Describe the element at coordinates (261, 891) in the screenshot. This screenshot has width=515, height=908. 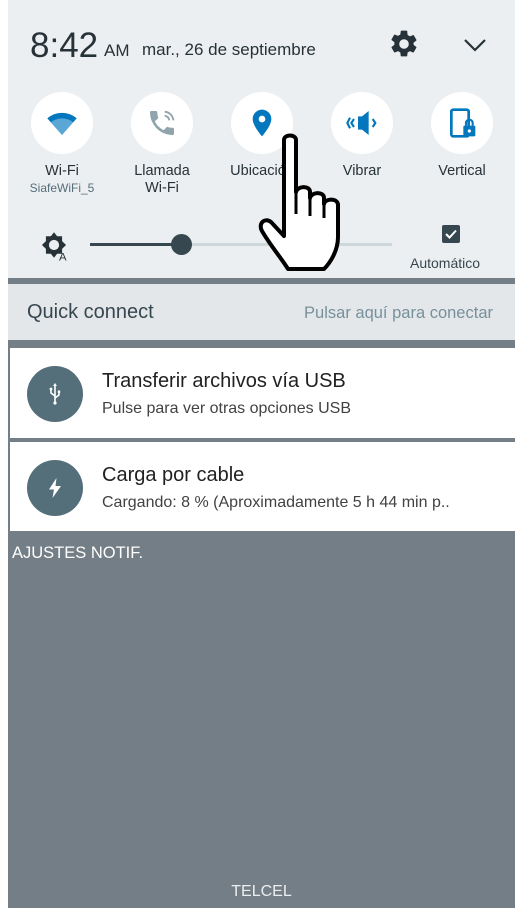
I see `carrier-label: TELCEL` at that location.